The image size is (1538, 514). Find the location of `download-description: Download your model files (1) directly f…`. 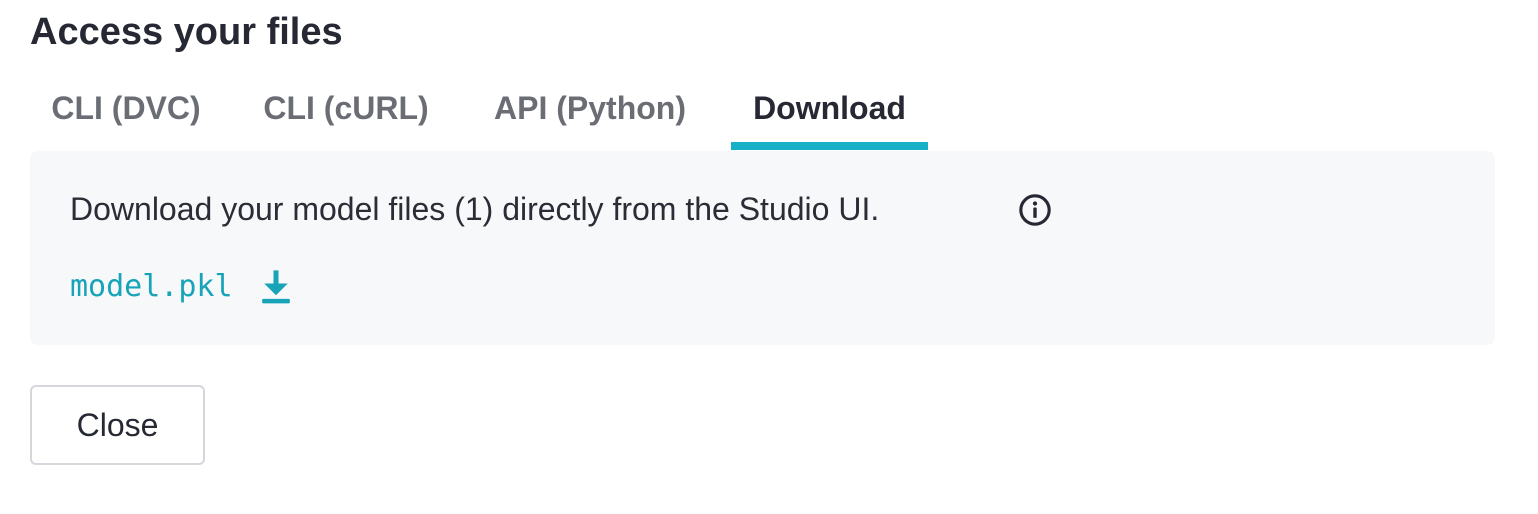

download-description: Download your model files (1) directly f… is located at coordinates (475, 209).